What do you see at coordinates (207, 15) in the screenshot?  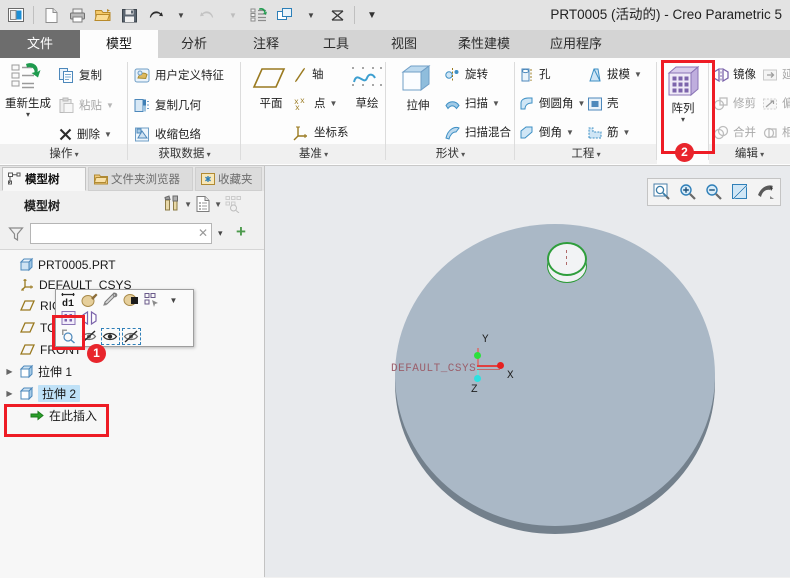 I see `redo-icon` at bounding box center [207, 15].